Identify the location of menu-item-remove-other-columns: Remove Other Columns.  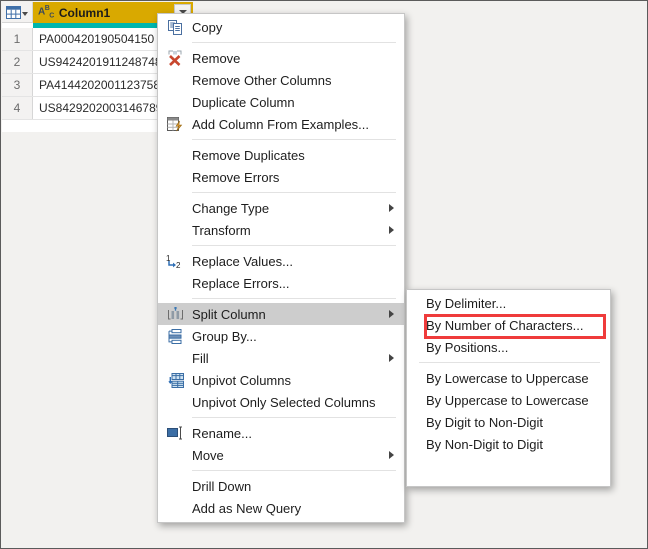
(281, 80).